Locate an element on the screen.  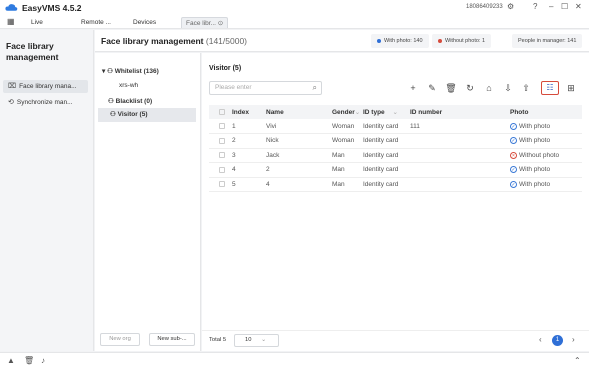
select-all-checkbox is located at coordinates (220, 112).